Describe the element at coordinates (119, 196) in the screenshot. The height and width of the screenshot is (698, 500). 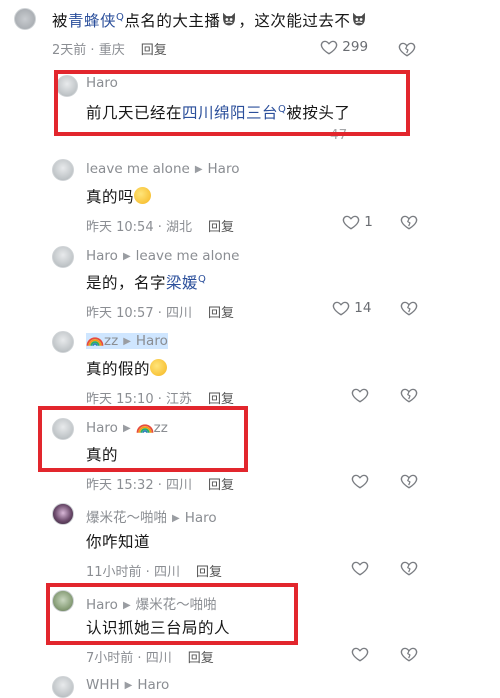
I see `comment-content: 真的吗` at that location.